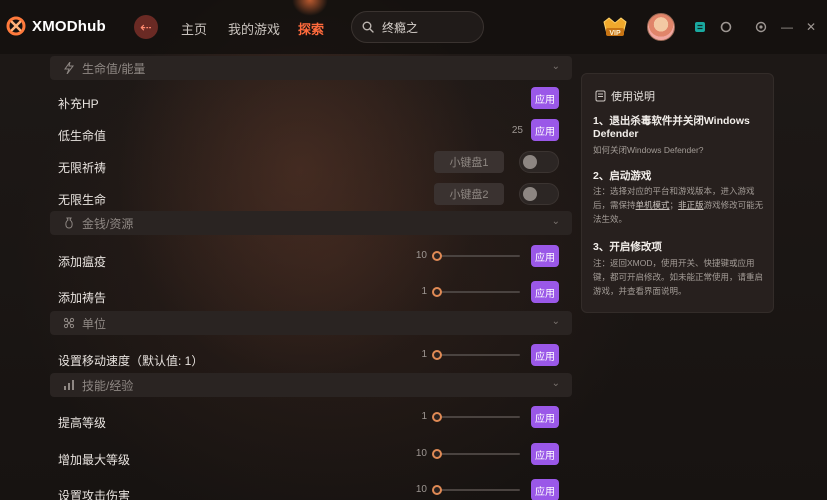 The image size is (827, 500). What do you see at coordinates (69, 223) in the screenshot?
I see `money-bag-icon` at bounding box center [69, 223].